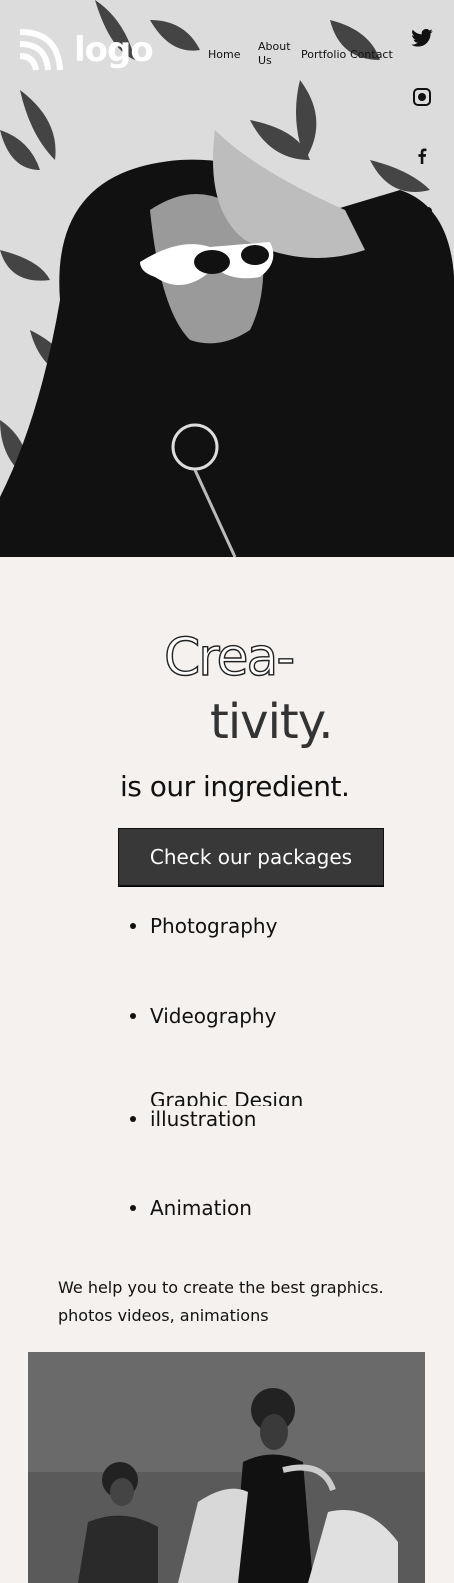 This screenshot has width=454, height=1583. Describe the element at coordinates (422, 156) in the screenshot. I see `facebook-icon` at that location.